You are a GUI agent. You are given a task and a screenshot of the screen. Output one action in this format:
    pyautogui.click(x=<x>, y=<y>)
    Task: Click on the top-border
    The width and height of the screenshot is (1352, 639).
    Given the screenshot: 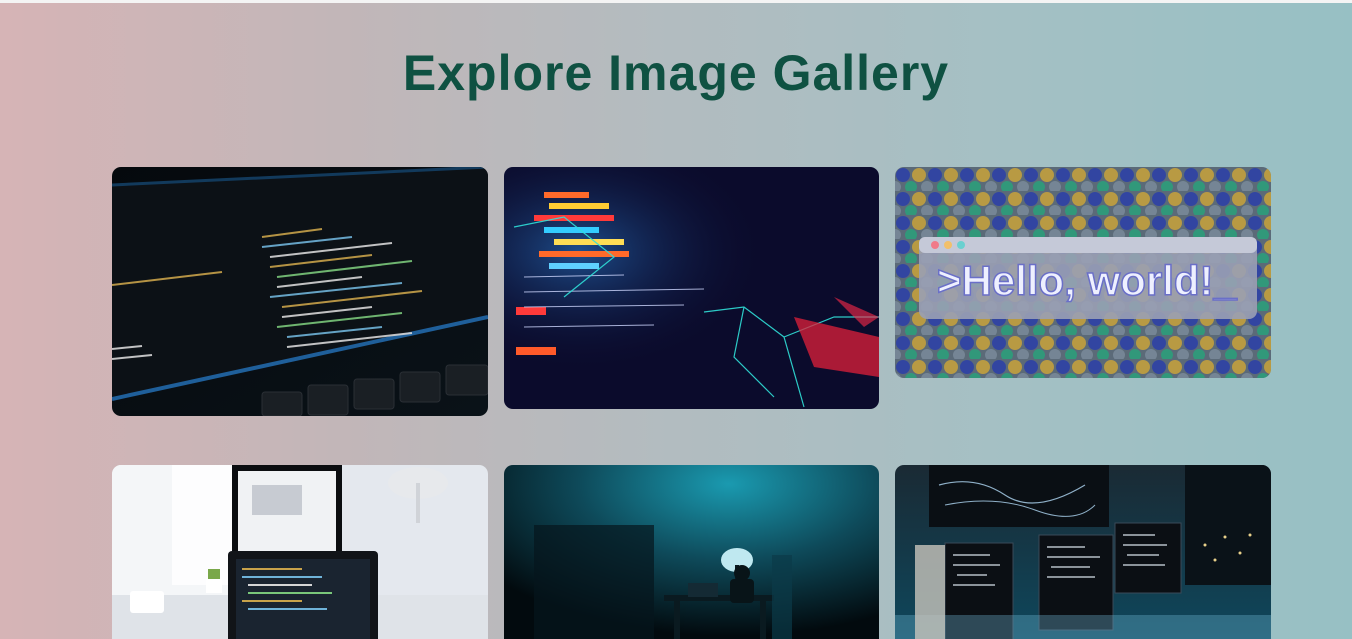 What is the action you would take?
    pyautogui.click(x=676, y=1)
    